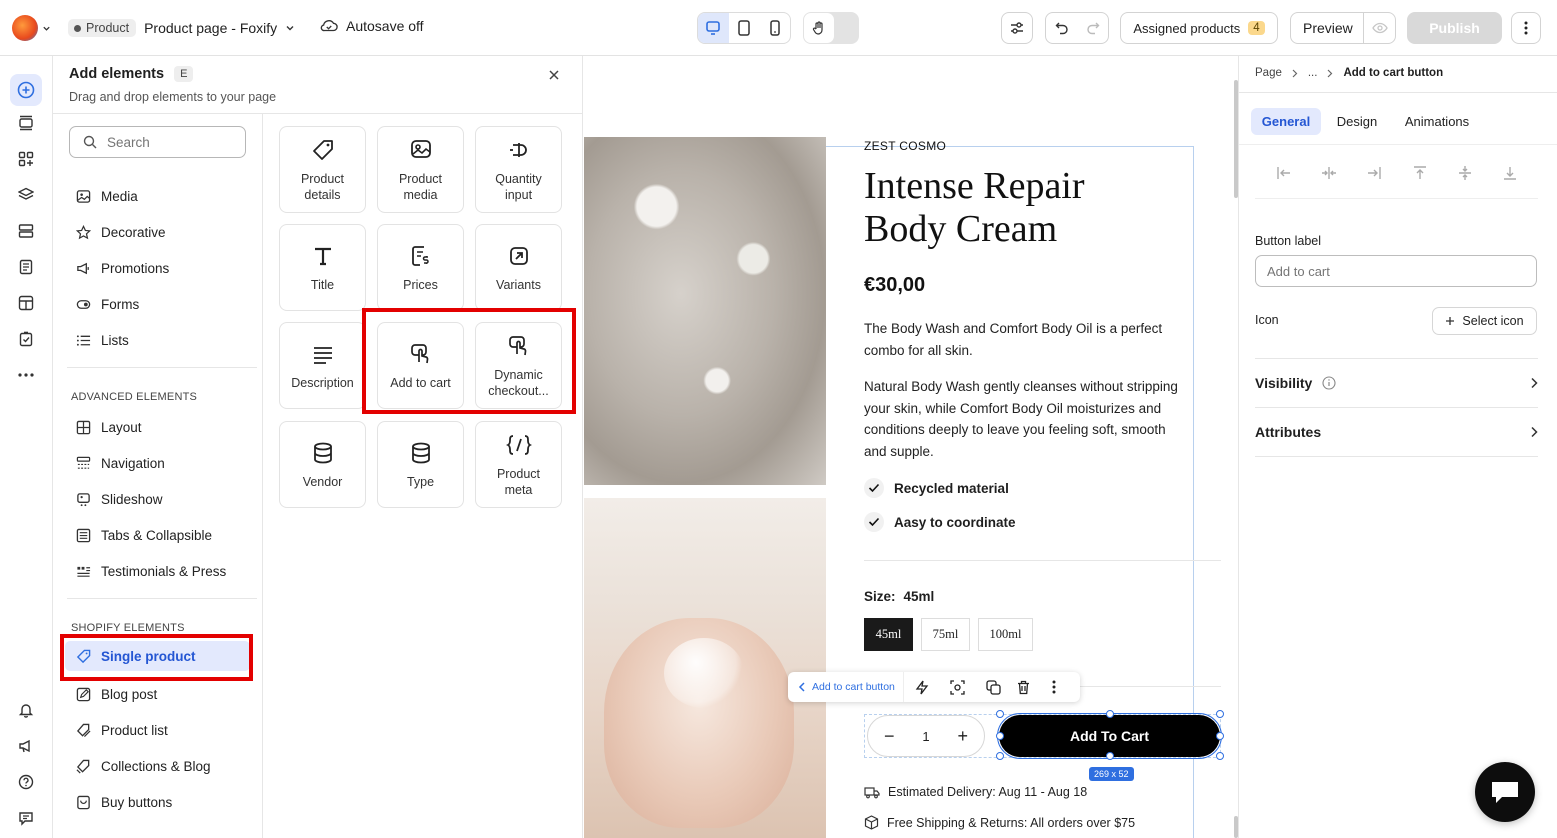 Image resolution: width=1557 pixels, height=838 pixels. Describe the element at coordinates (1024, 687) in the screenshot. I see `delete-button` at that location.